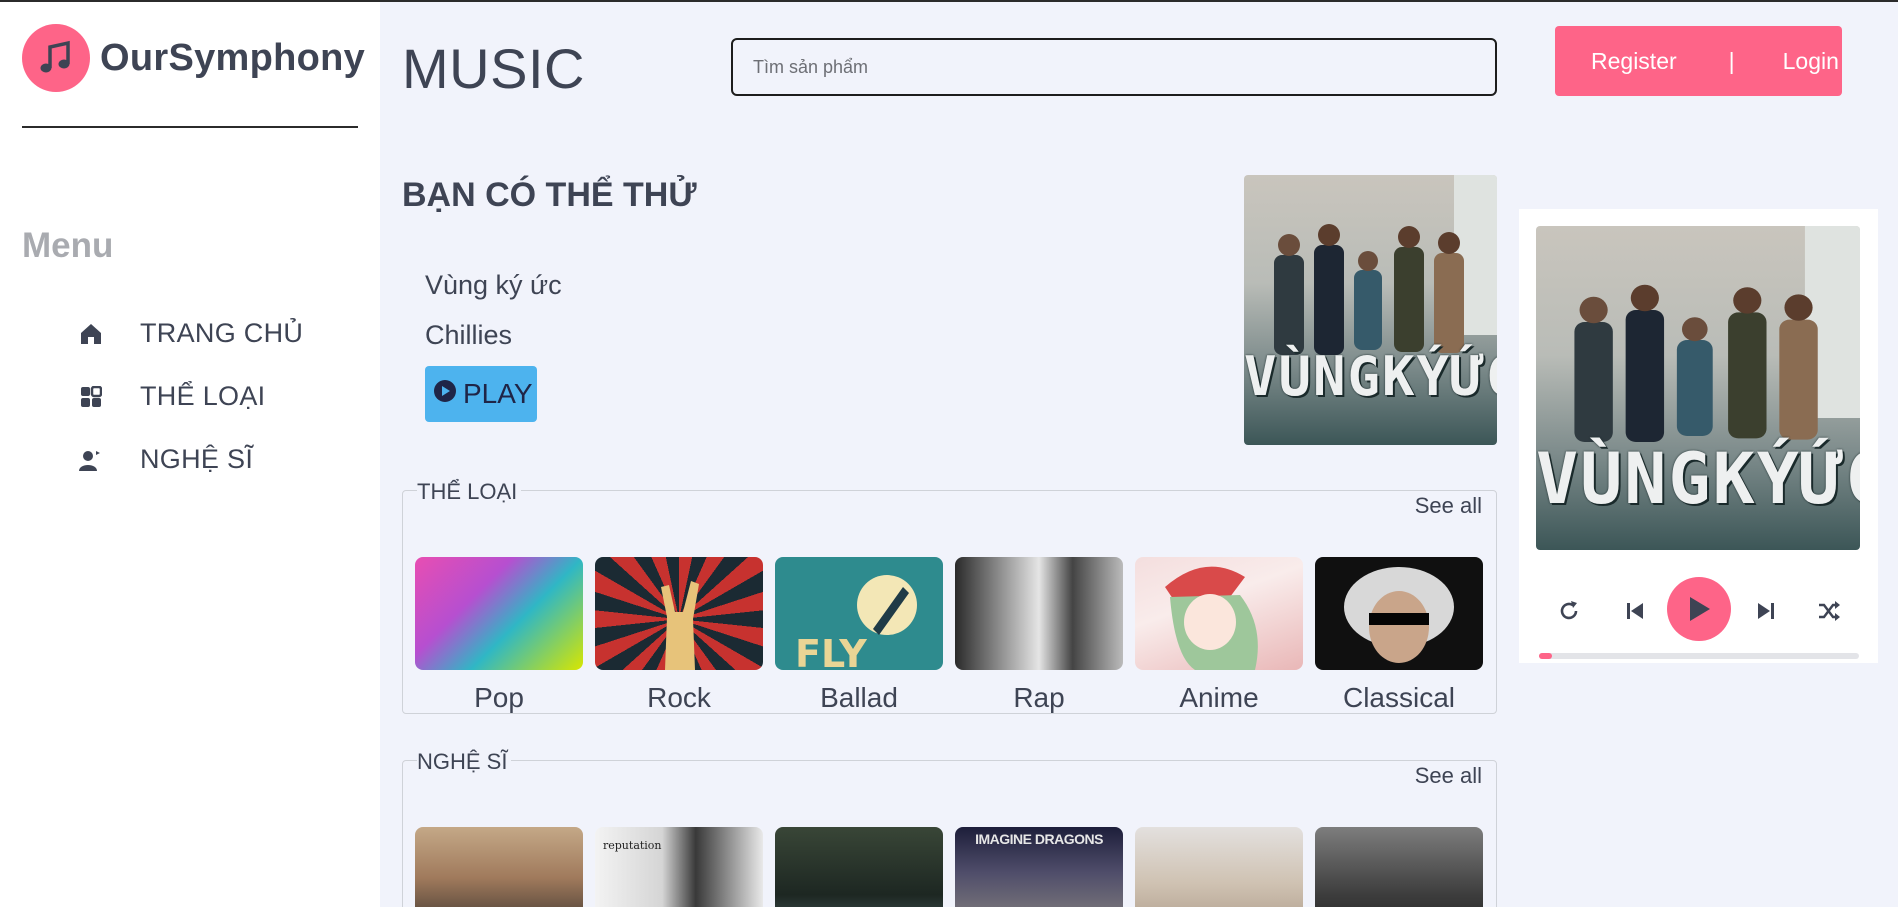 The height and width of the screenshot is (907, 1898). I want to click on genre-label: Rock, so click(679, 697).